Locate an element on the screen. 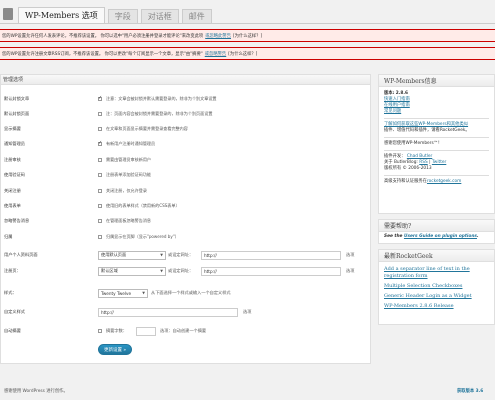 Image resolution: width=495 pixels, height=400 pixels. option-label: 默认封锁文章 is located at coordinates (17, 98).